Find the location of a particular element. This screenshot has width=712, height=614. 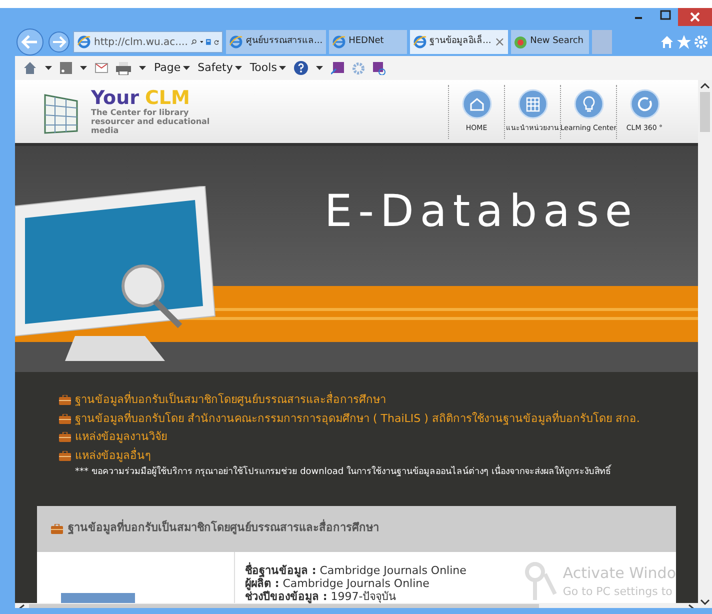

detail-text: ช่วงปีของข้อมูล : 1997-ปัจจุบัน is located at coordinates (321, 596).